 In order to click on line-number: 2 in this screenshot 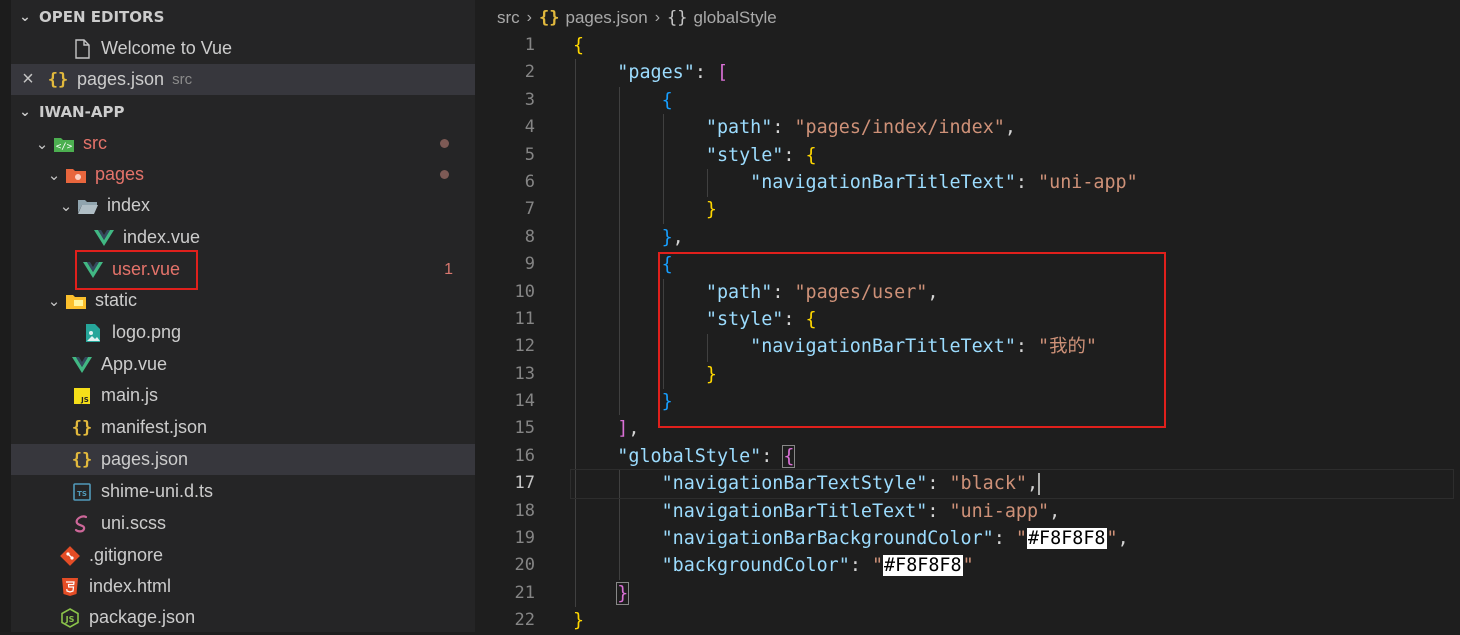, I will do `click(529, 72)`.